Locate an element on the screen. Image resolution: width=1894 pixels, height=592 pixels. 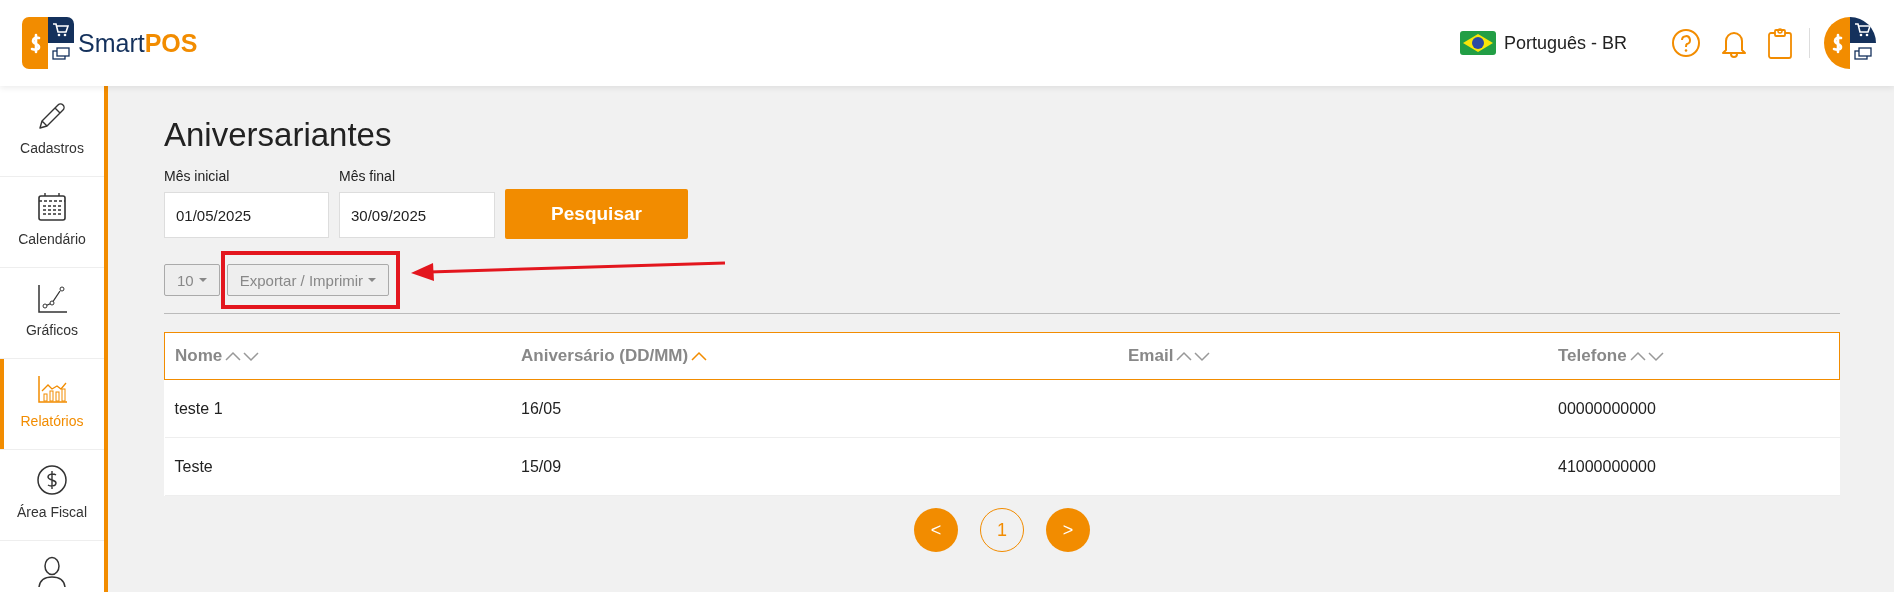
table-cell: 00000000000 is located at coordinates (1607, 408).